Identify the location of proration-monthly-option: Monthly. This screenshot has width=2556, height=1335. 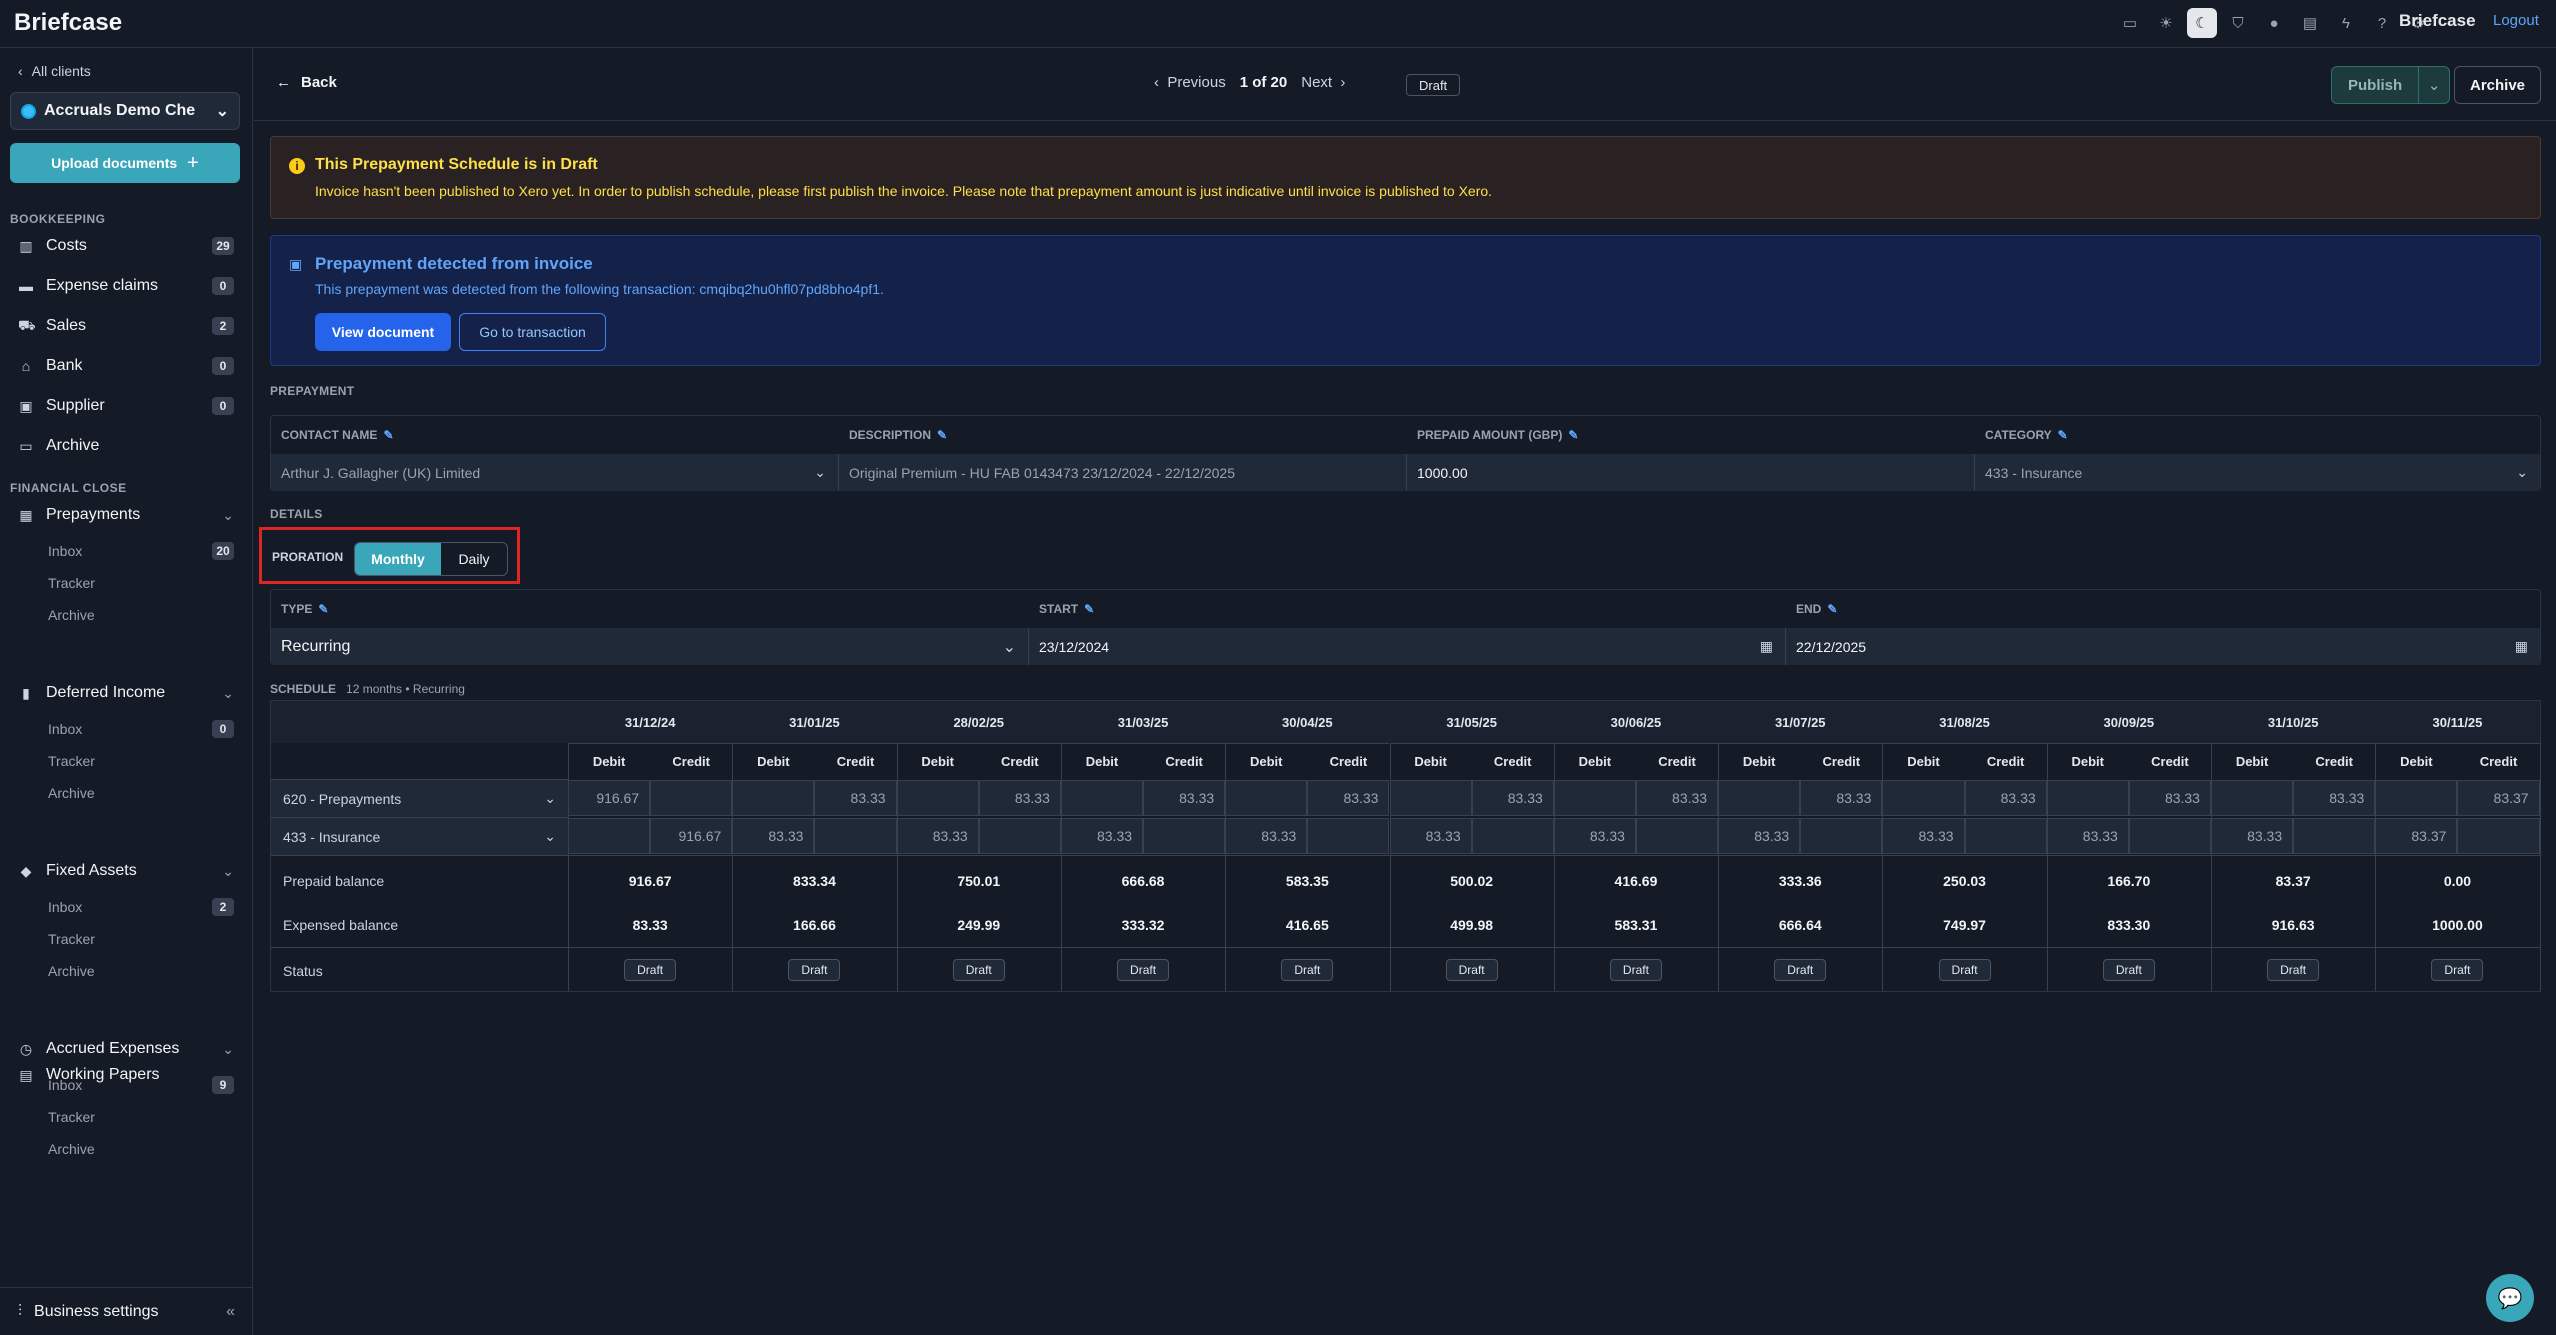
(398, 559).